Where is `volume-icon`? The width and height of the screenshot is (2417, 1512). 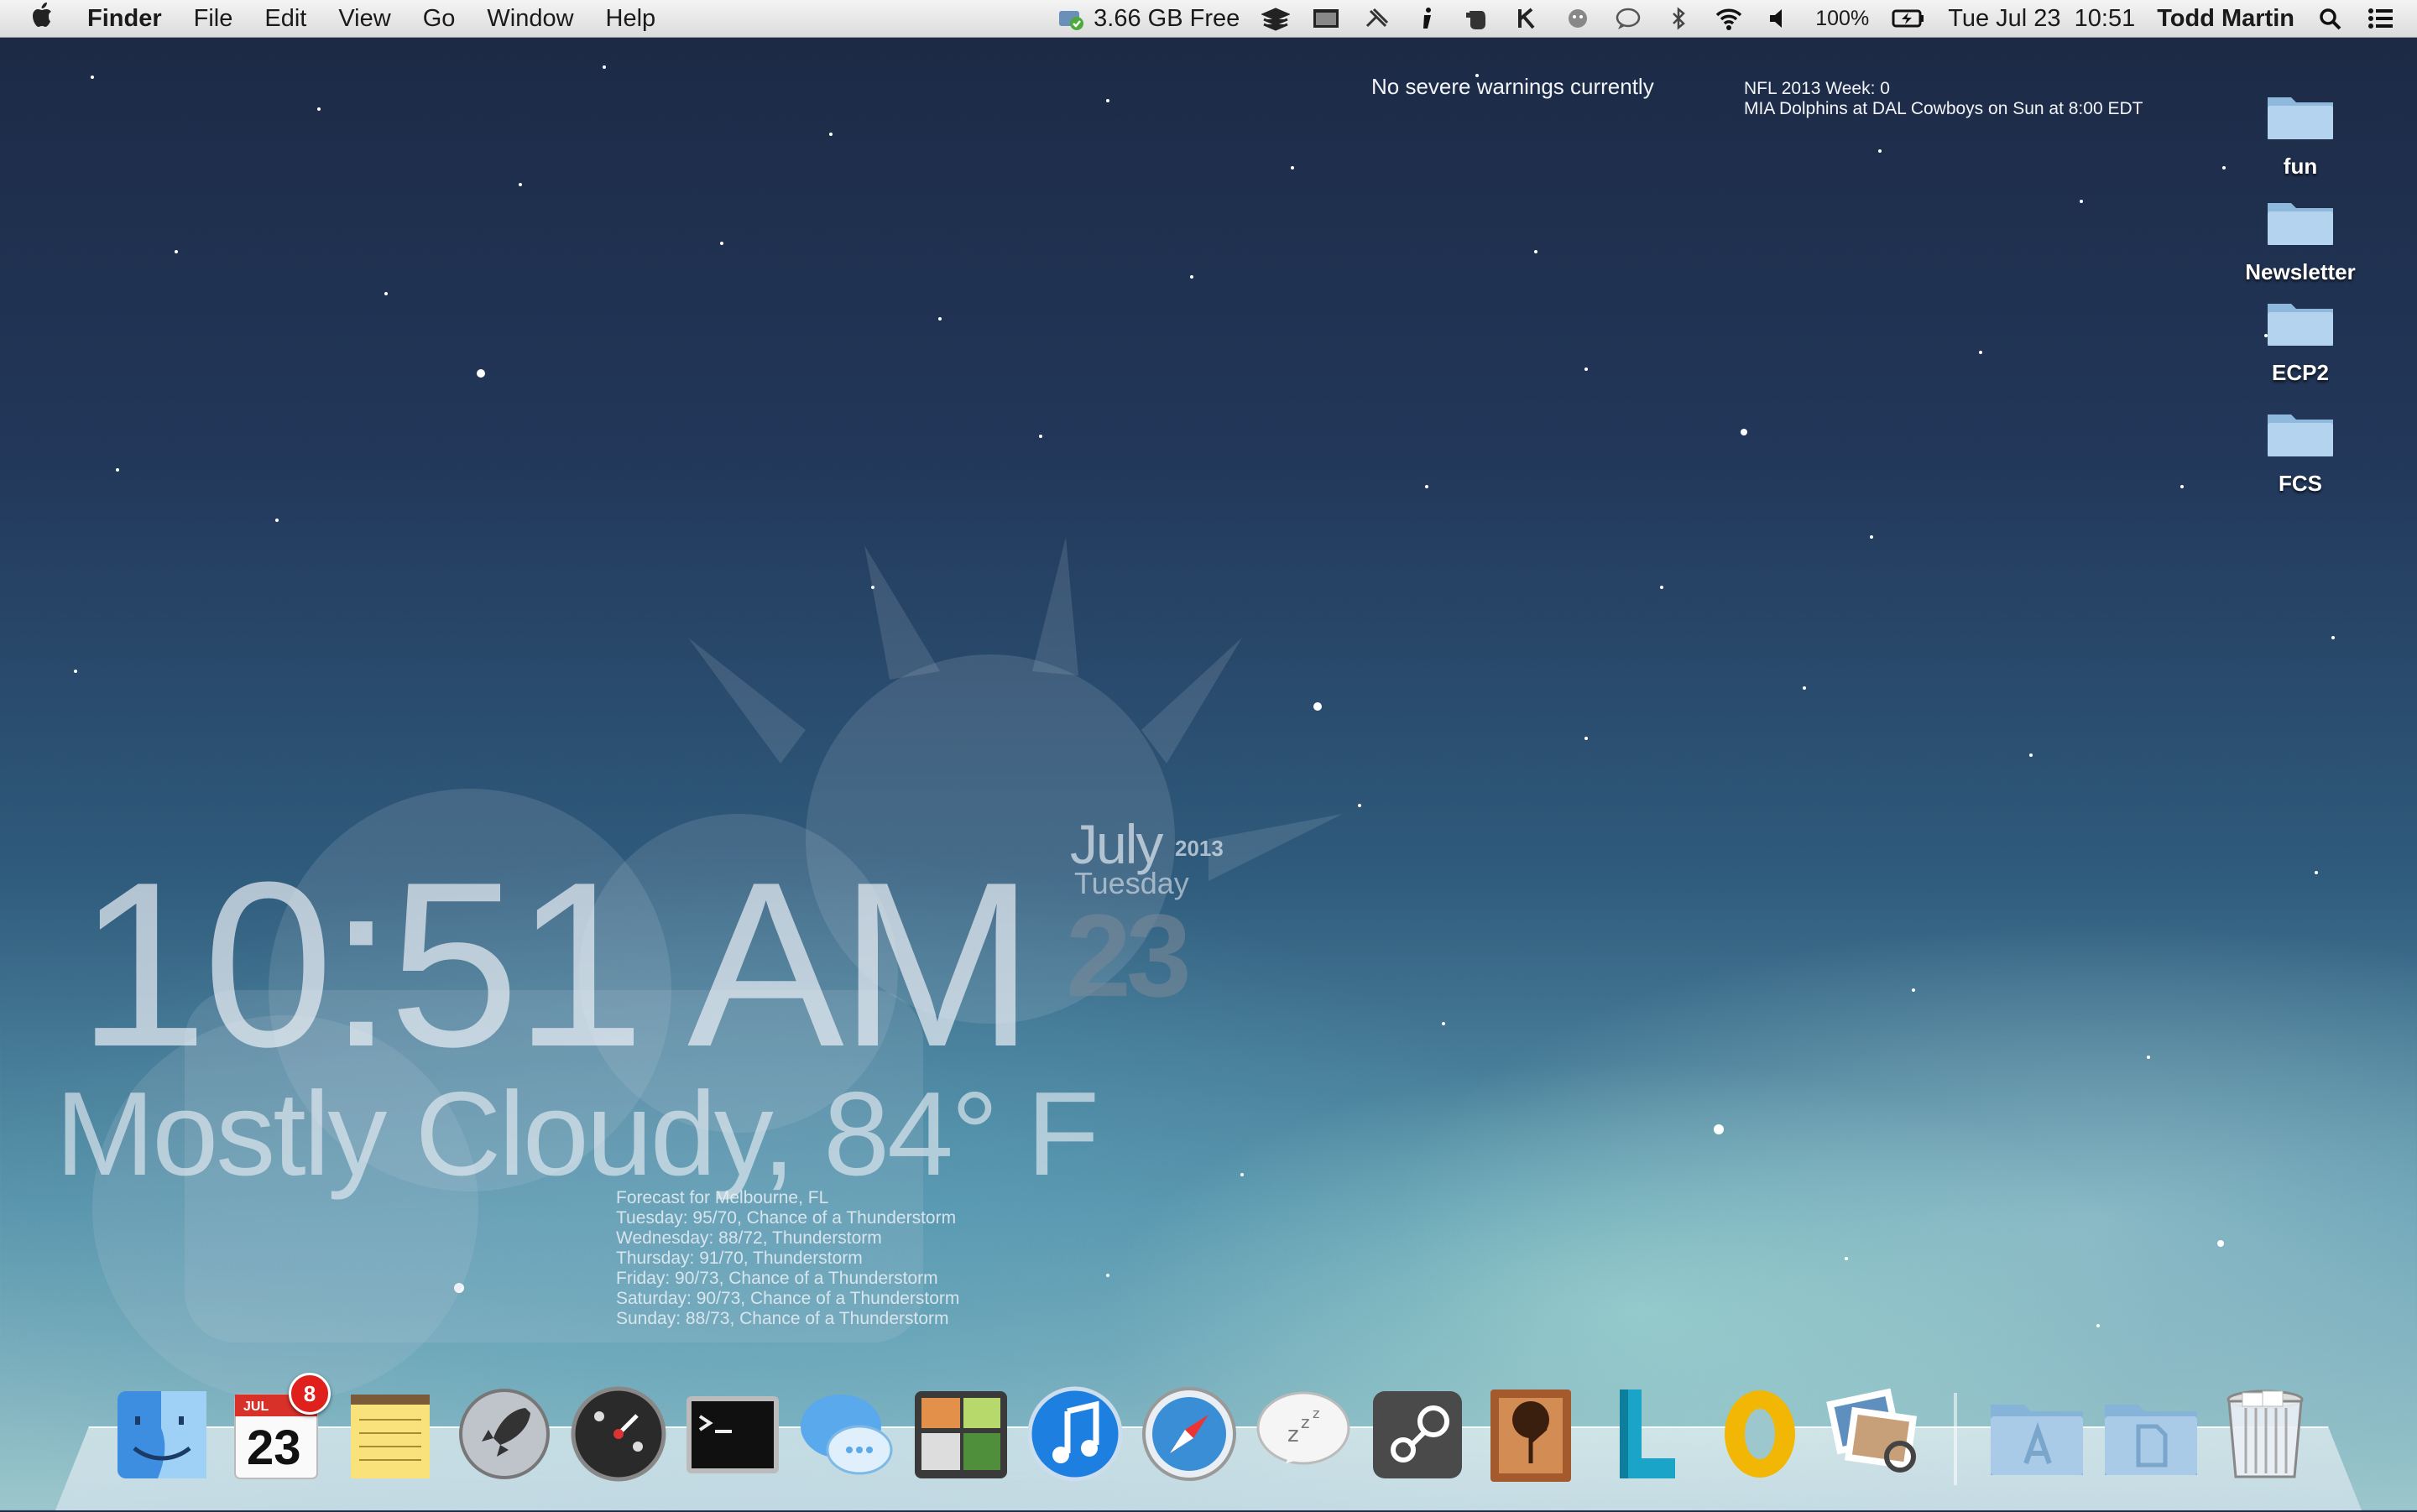
volume-icon is located at coordinates (1779, 18).